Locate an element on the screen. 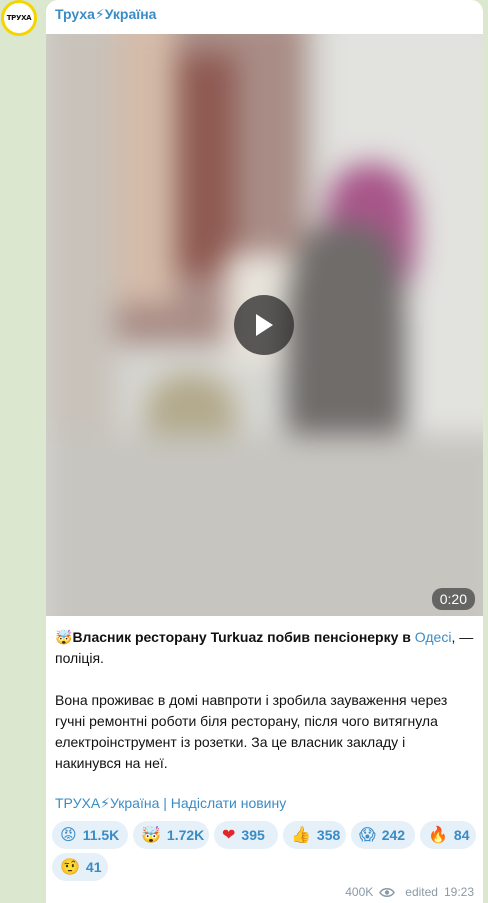  channel-avatar: ТРУХА is located at coordinates (19, 18).